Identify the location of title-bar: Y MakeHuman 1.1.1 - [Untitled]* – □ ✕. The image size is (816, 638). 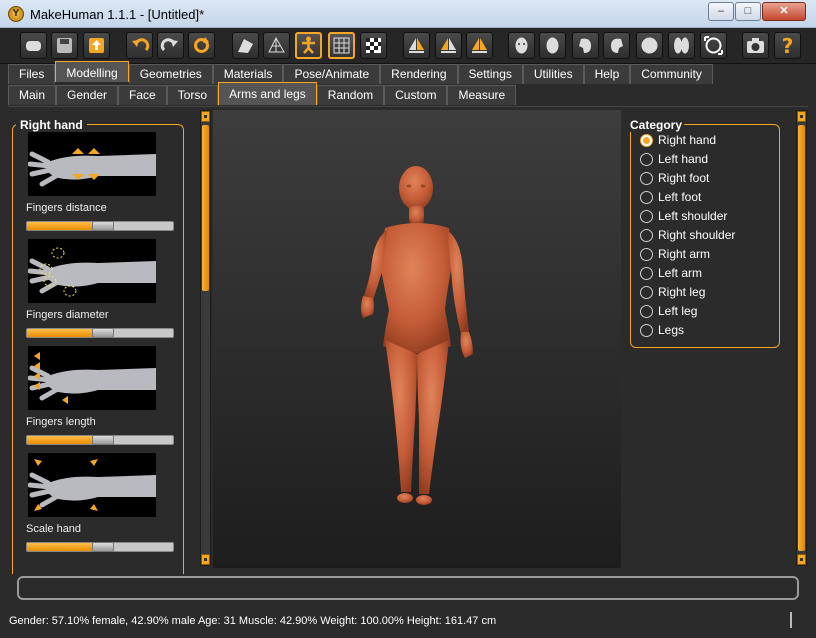
(408, 14).